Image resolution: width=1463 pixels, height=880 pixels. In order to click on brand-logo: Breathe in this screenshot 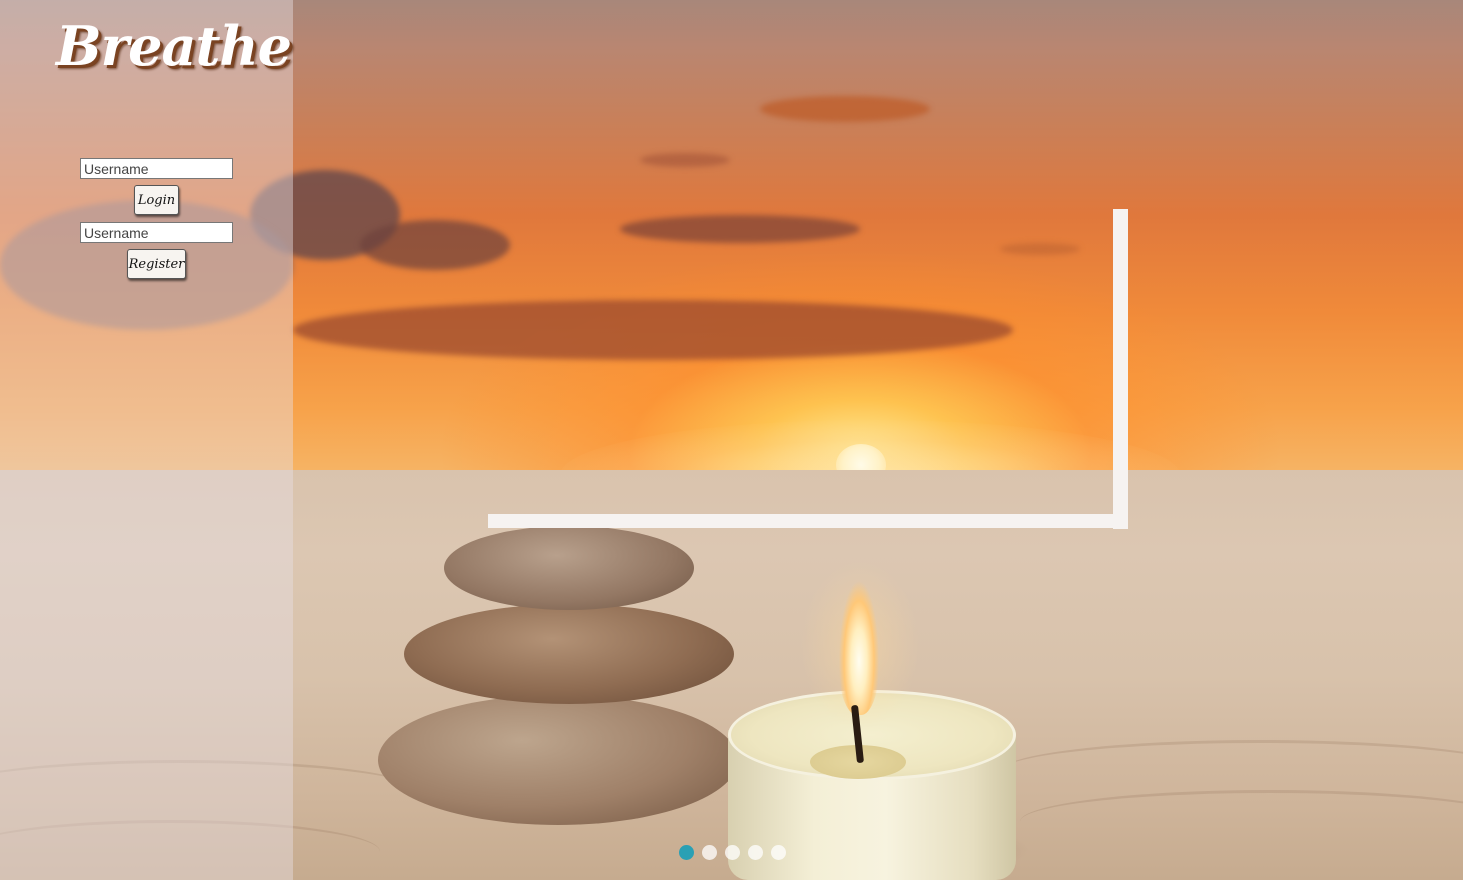, I will do `click(174, 46)`.